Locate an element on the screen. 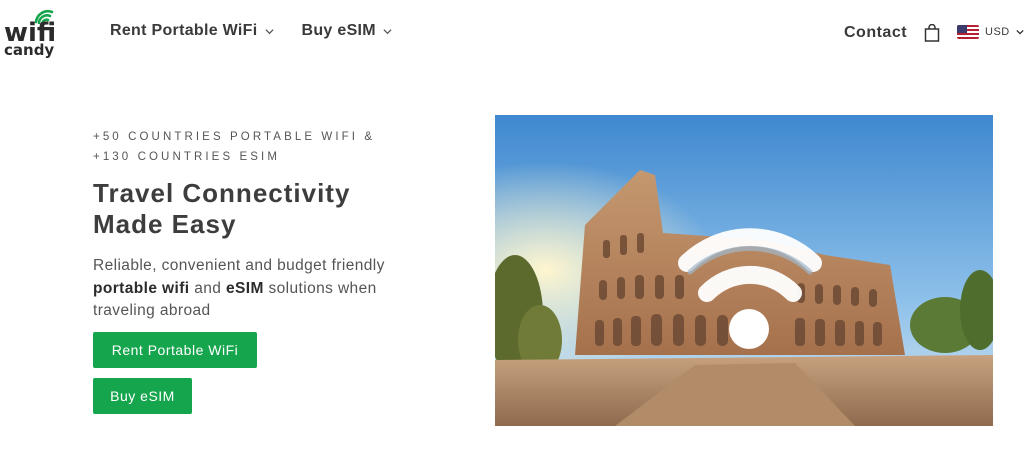 The image size is (1024, 450). desc-bold-portable-wifi: portable wifi is located at coordinates (141, 288).